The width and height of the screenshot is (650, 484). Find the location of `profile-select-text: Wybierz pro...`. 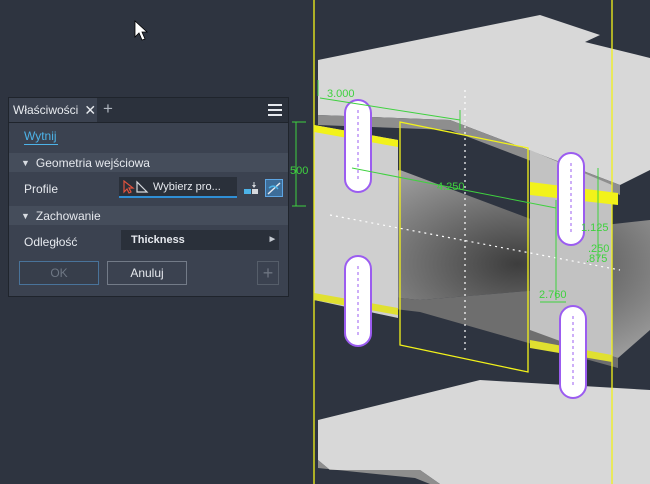

profile-select-text: Wybierz pro... is located at coordinates (187, 186).